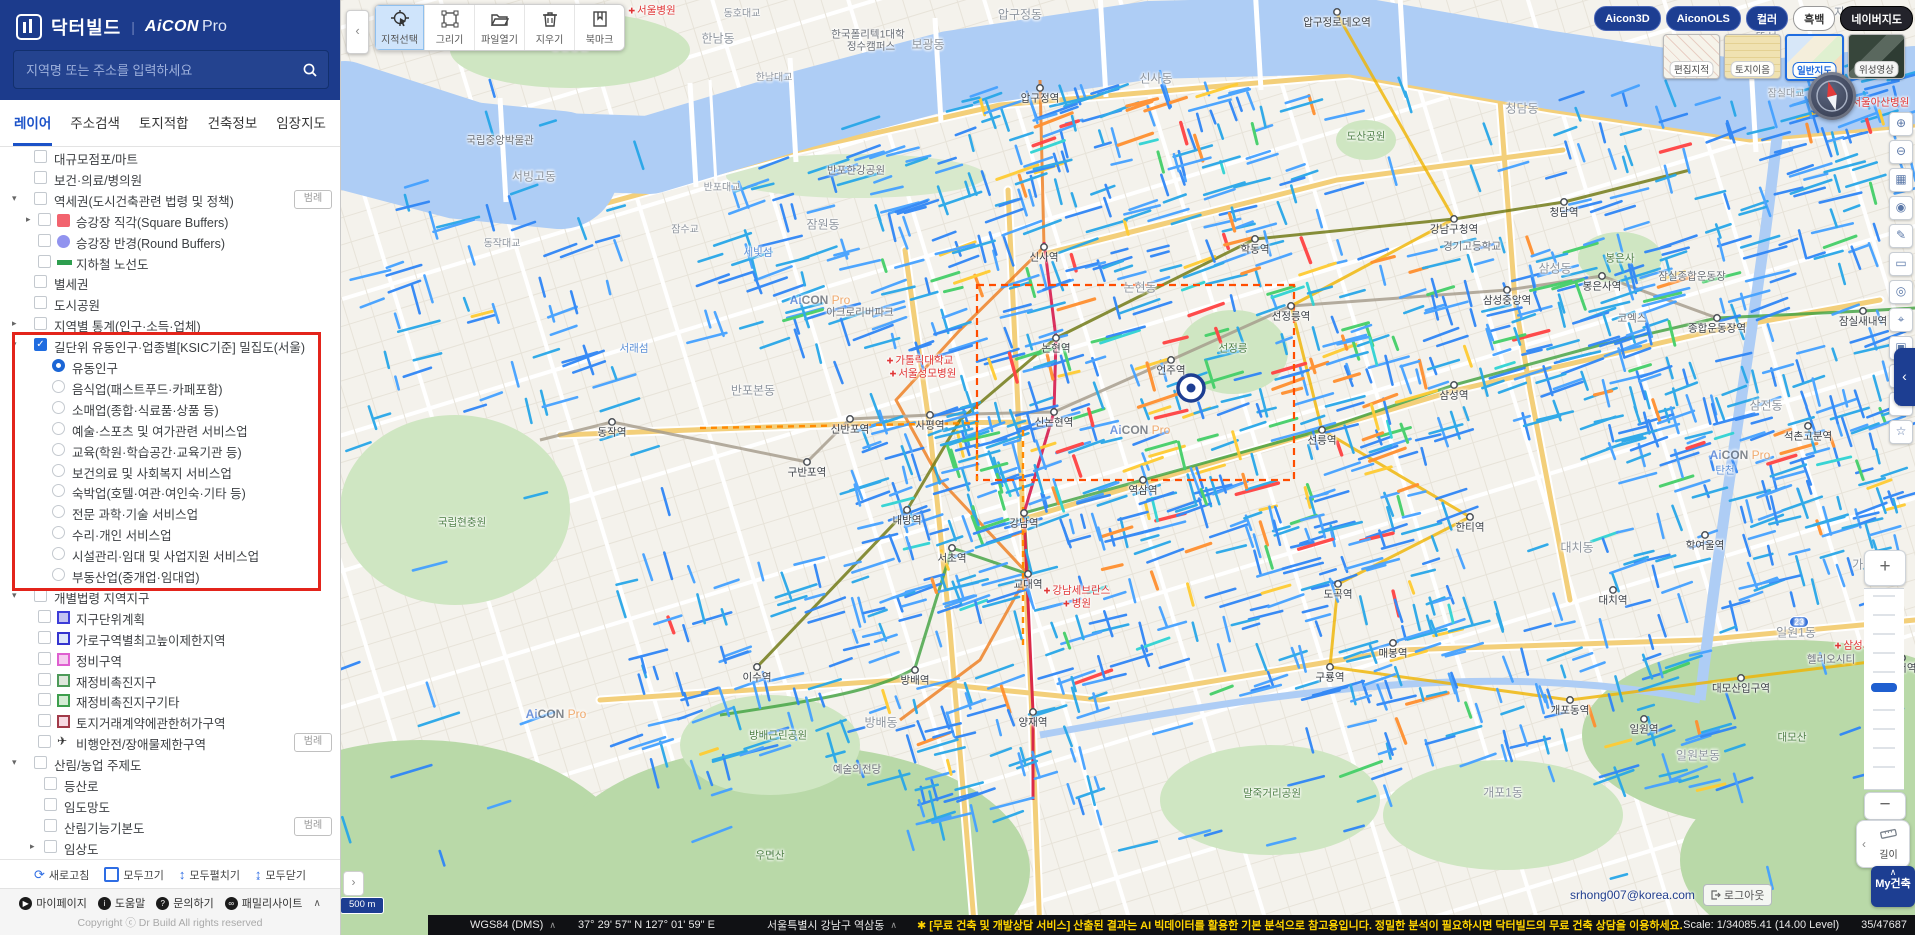 The width and height of the screenshot is (1915, 935). I want to click on search-icon, so click(310, 70).